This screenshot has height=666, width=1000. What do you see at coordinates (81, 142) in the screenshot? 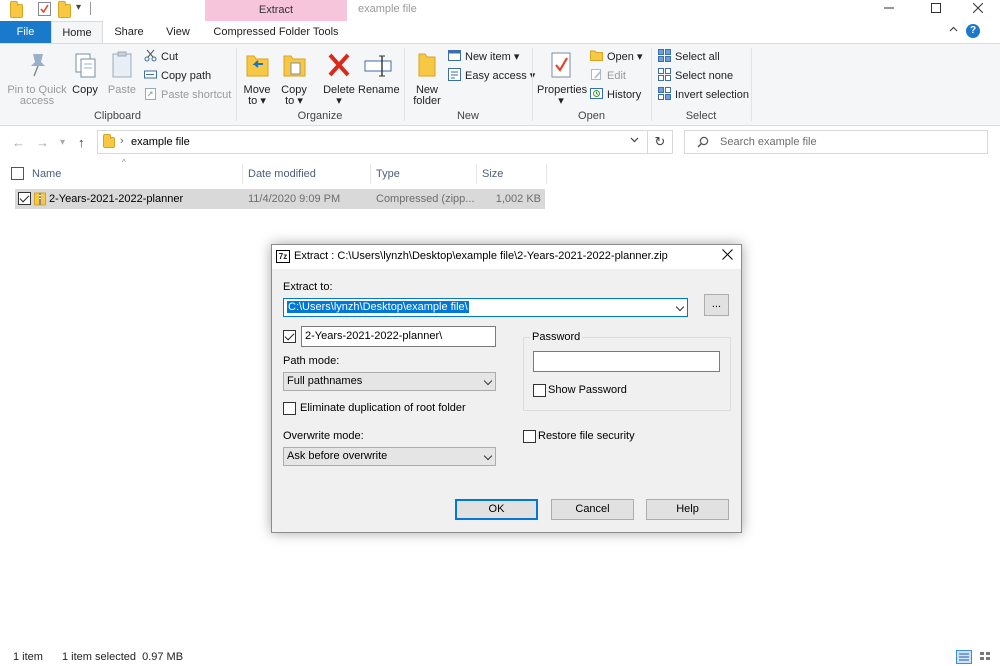
I see `up-arrow-icon: ↑` at bounding box center [81, 142].